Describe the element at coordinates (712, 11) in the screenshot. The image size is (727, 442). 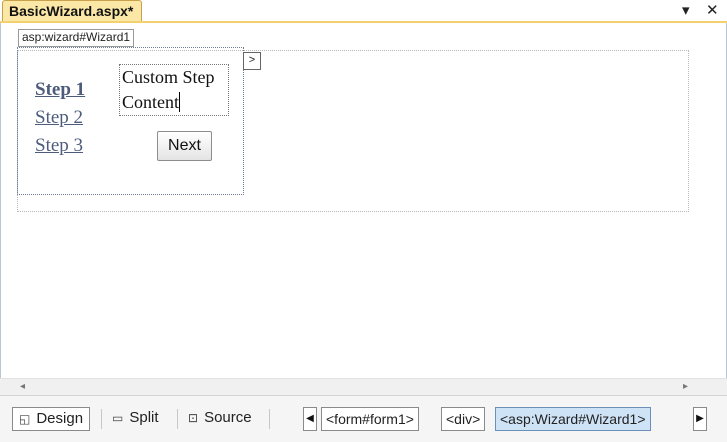
I see `close-icon: ✕` at that location.